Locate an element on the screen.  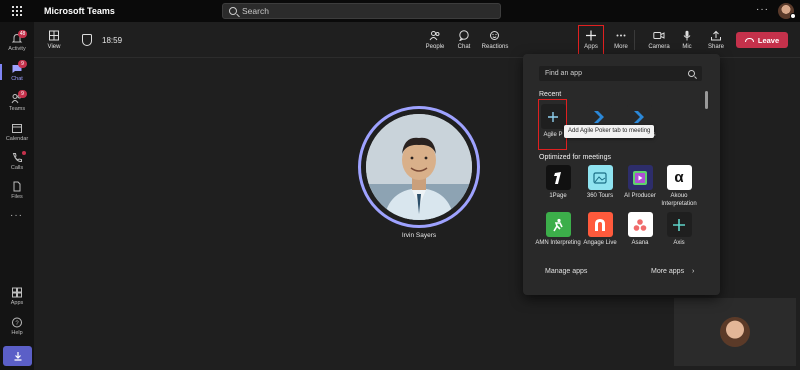
chat-label: Chat is located at coordinates (464, 47).